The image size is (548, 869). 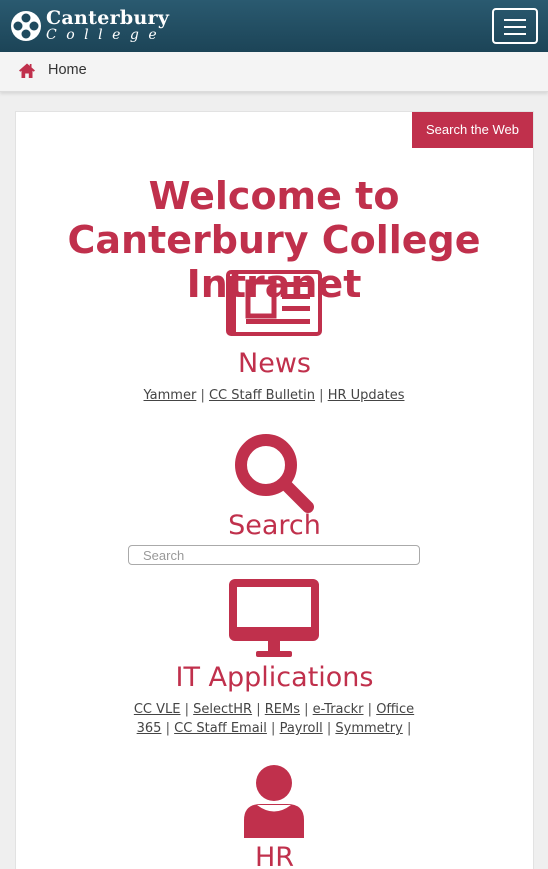 I want to click on symmetry-link: Symmetry, so click(x=368, y=728).